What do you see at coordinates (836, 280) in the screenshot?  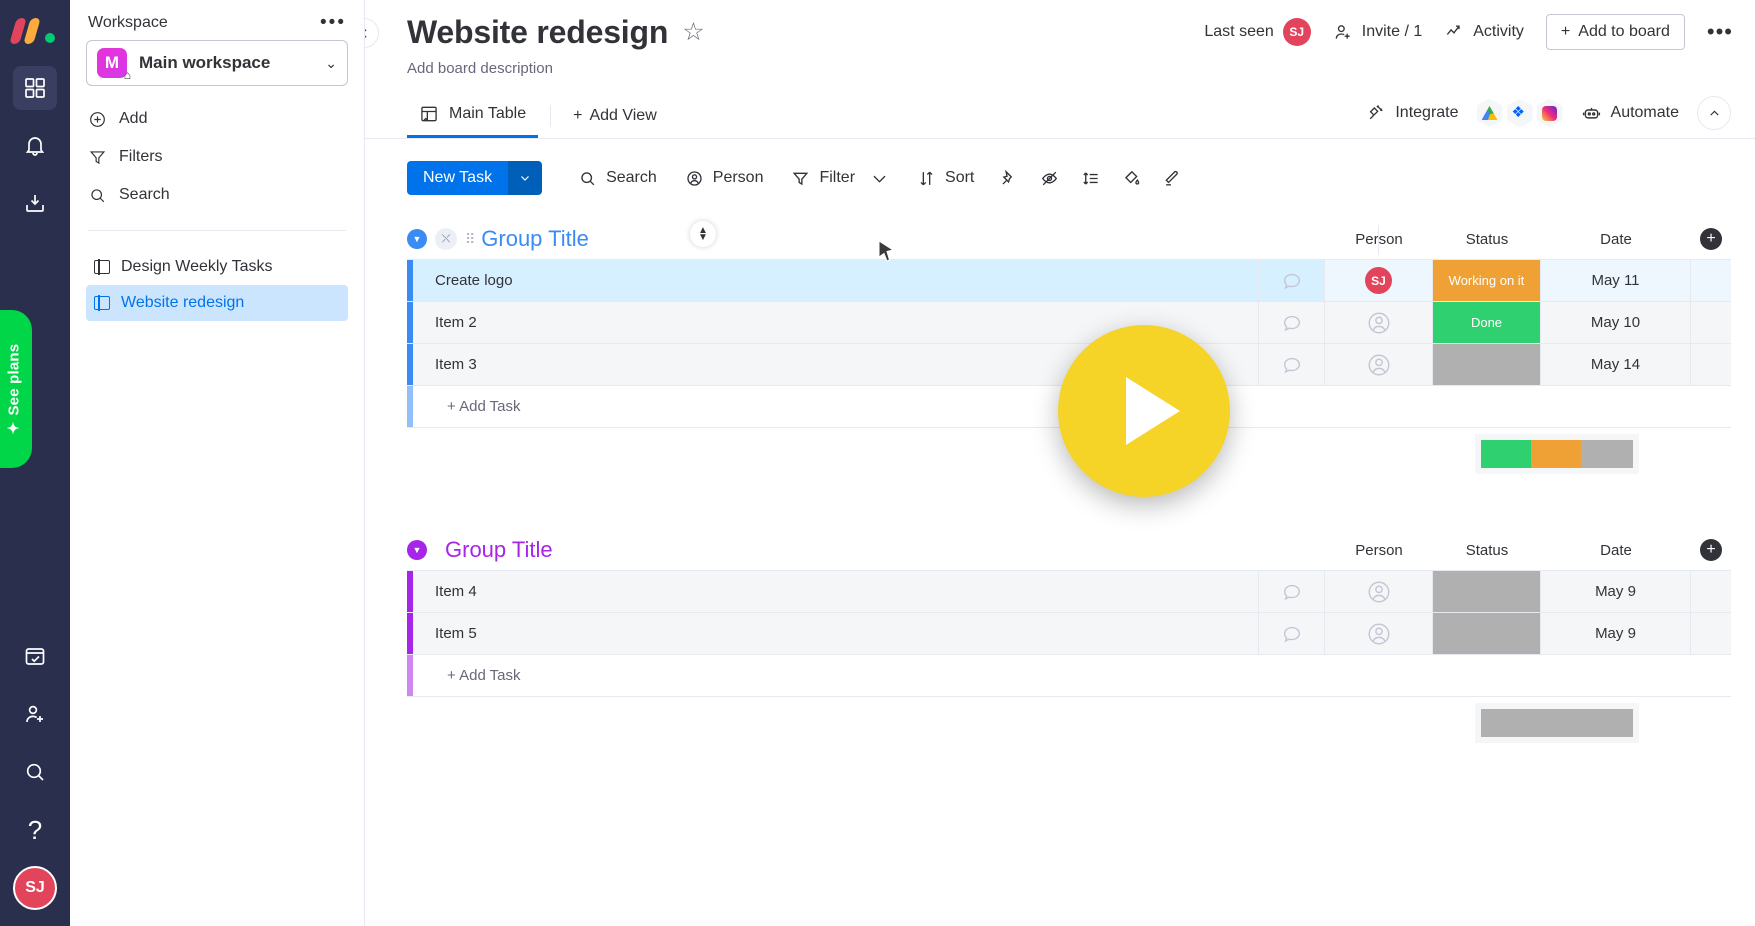 I see `row-task-name: Create logo` at bounding box center [836, 280].